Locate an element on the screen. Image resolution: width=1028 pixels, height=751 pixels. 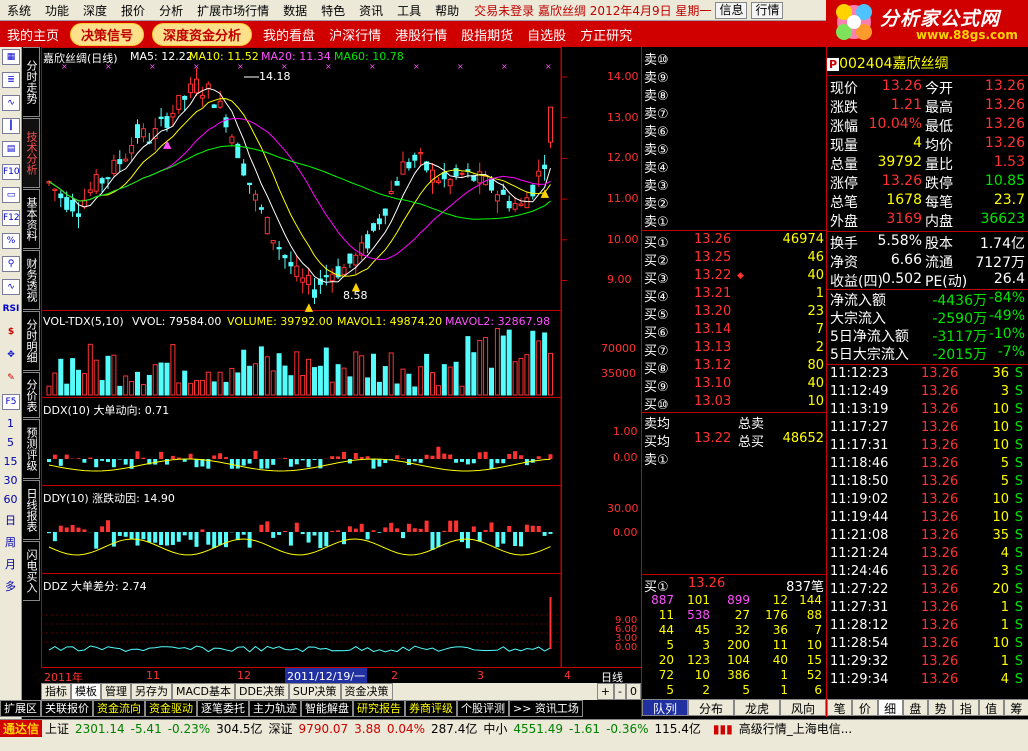
book-tab: 龙虎 is located at coordinates (757, 707).